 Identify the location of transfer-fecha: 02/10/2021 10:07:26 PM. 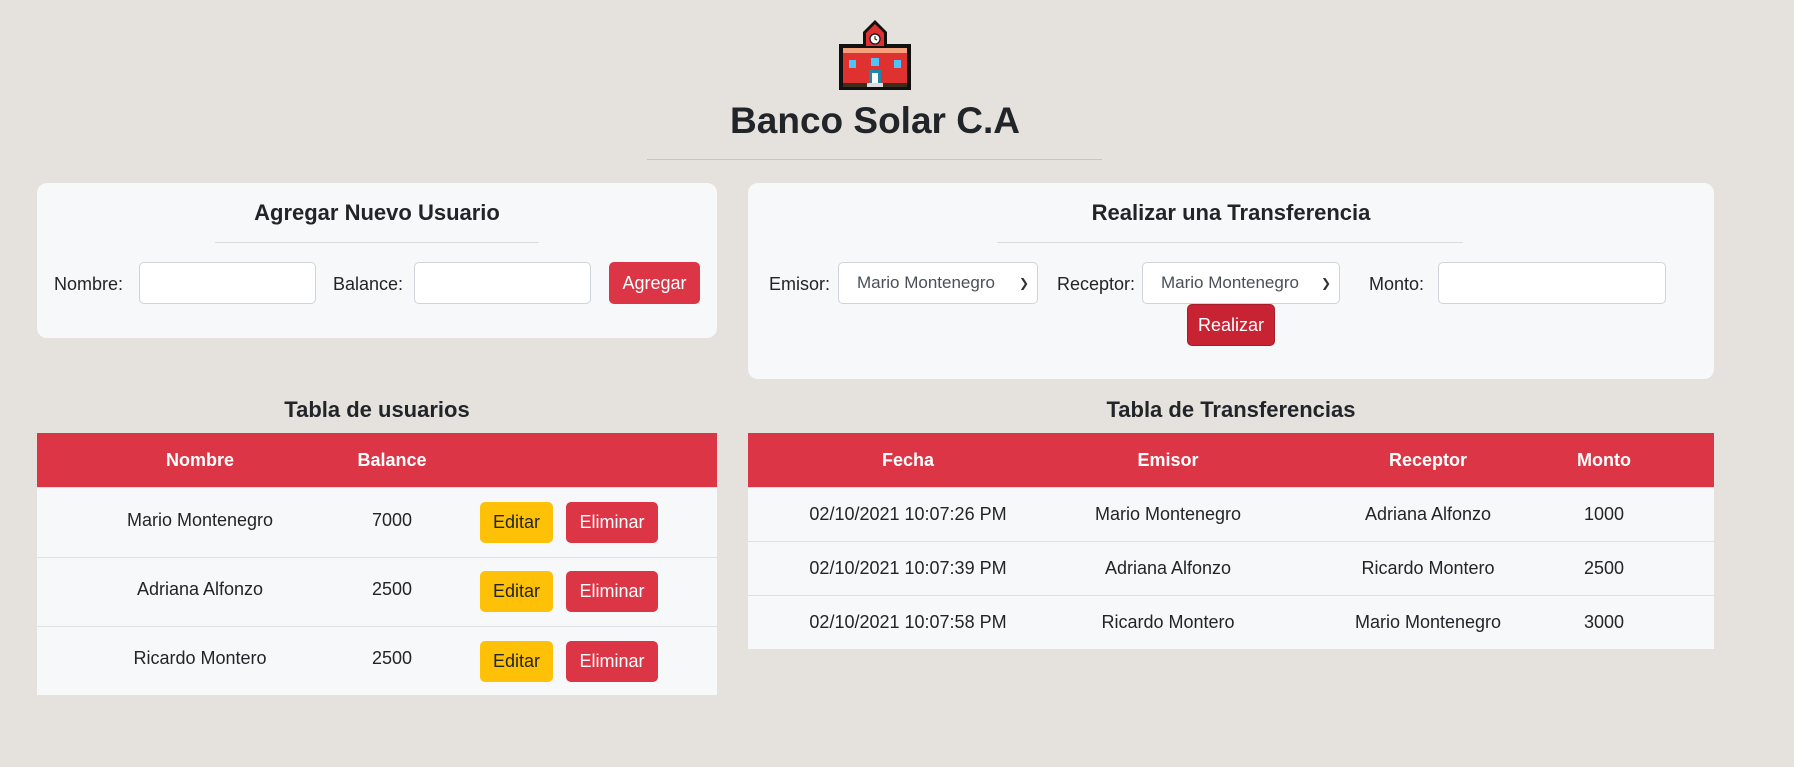
(908, 514).